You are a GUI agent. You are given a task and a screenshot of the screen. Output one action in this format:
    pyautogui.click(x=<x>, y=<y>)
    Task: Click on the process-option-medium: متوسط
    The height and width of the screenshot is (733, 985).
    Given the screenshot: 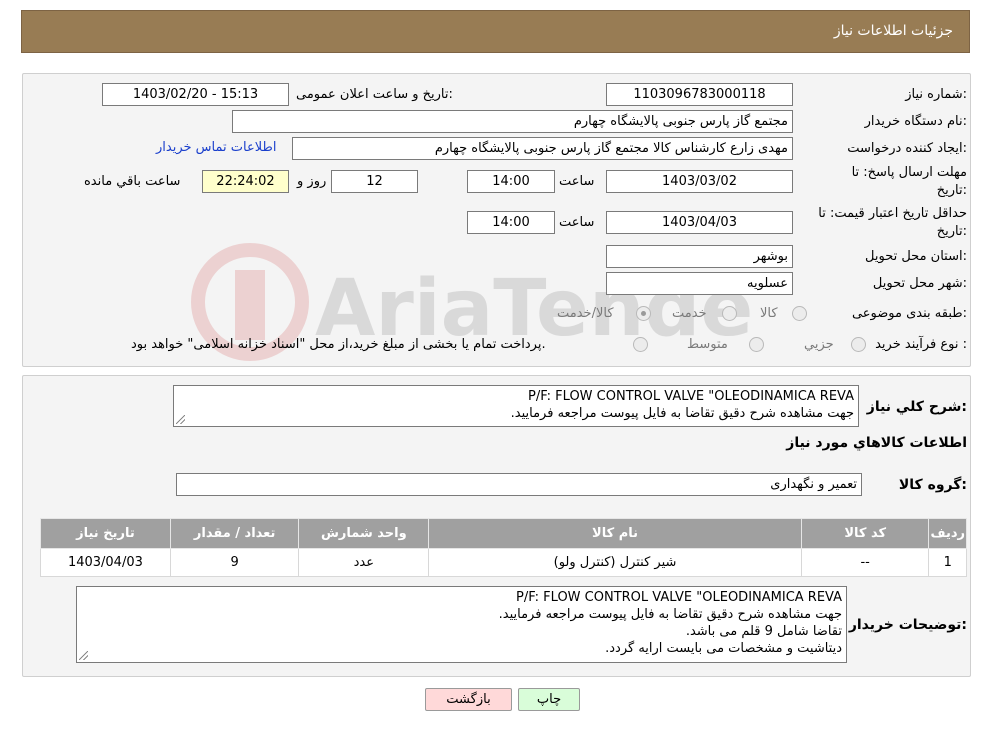 What is the action you would take?
    pyautogui.click(x=707, y=344)
    